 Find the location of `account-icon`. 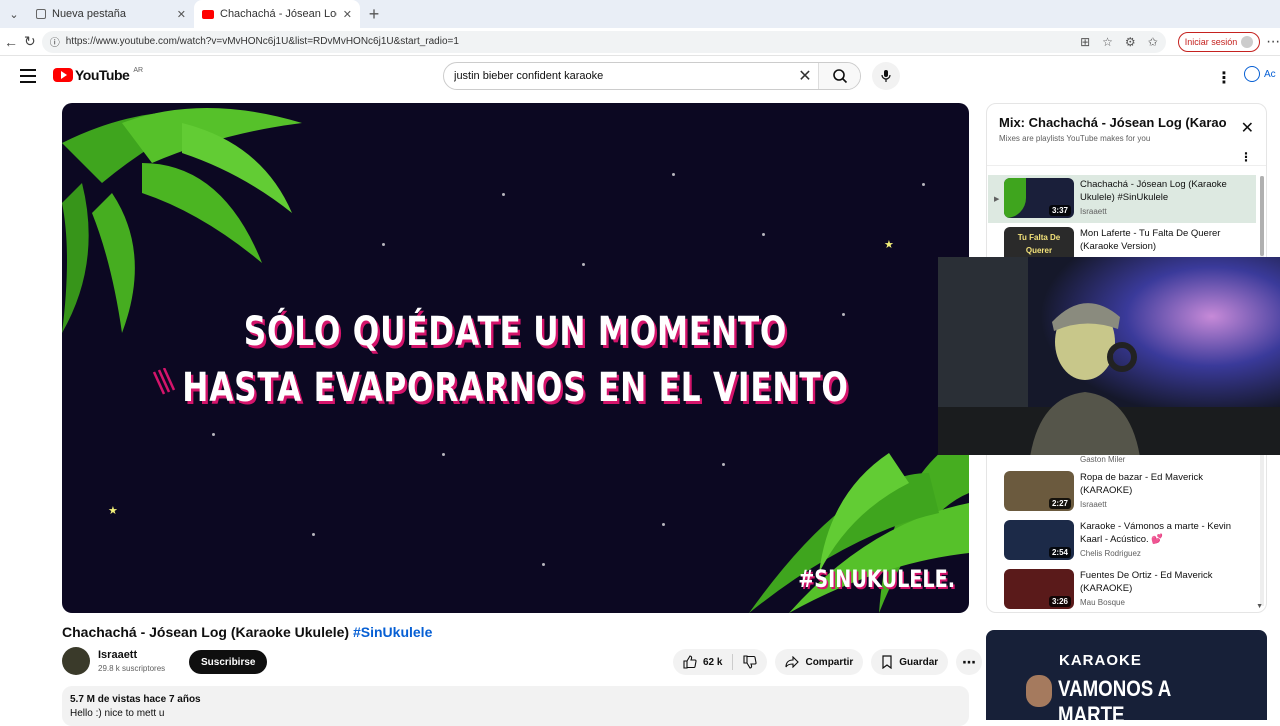

account-icon is located at coordinates (1252, 74).